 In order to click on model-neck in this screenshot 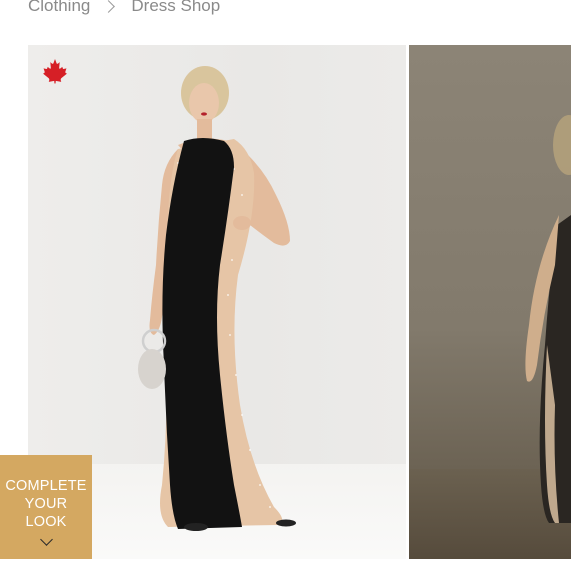, I will do `click(204, 130)`.